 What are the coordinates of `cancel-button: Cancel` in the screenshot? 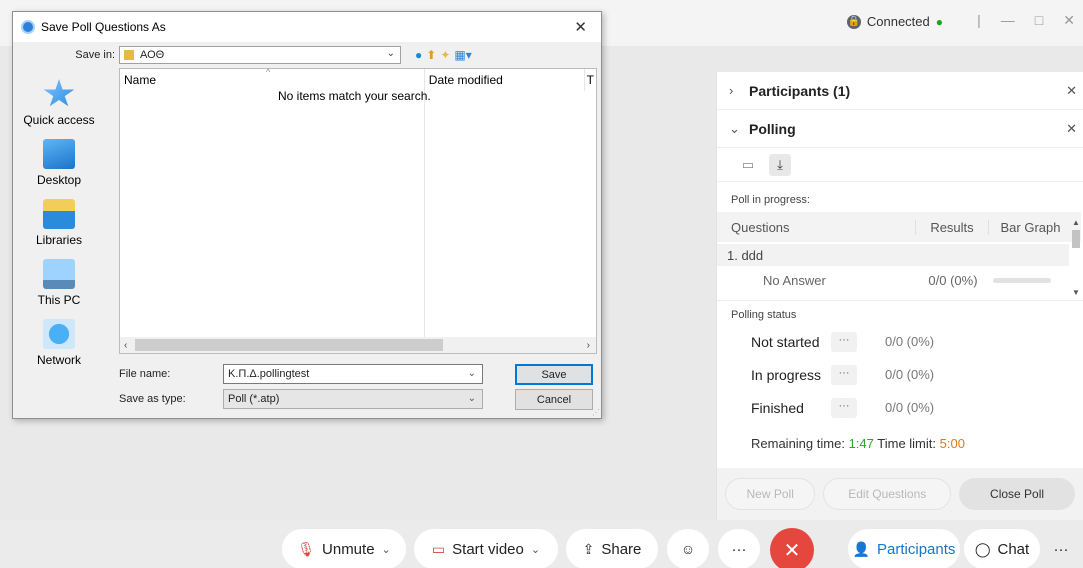 It's located at (554, 399).